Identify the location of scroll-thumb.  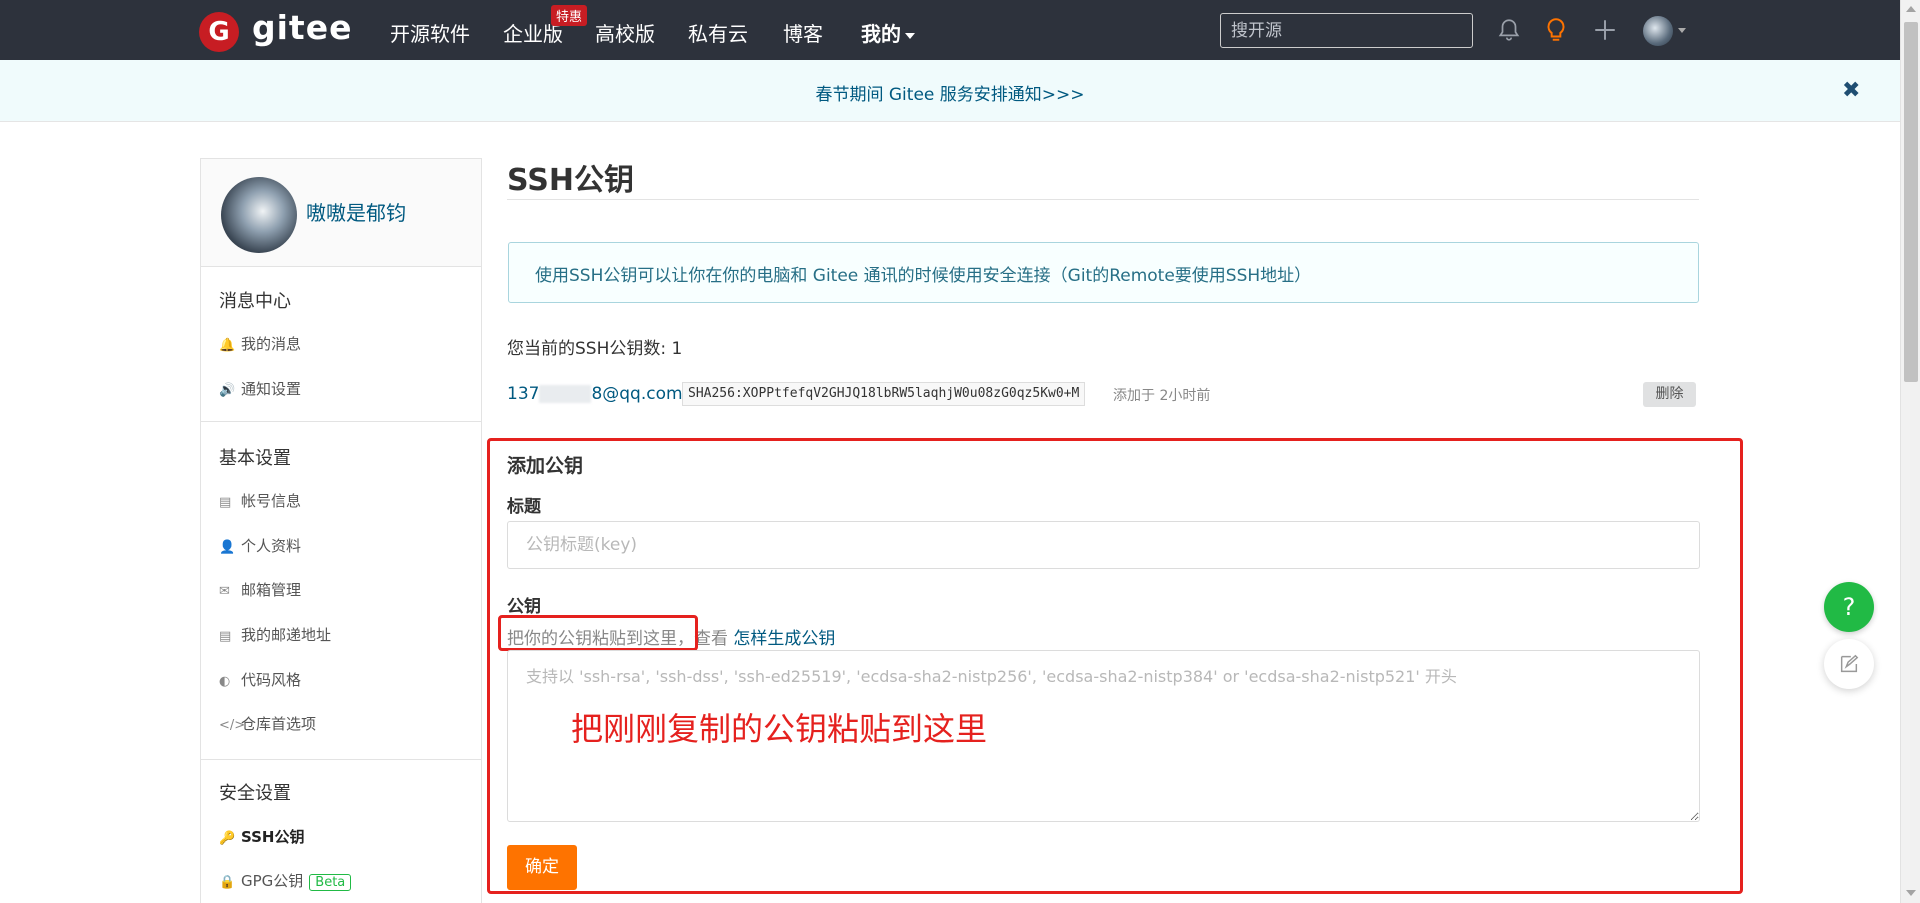
(1911, 202).